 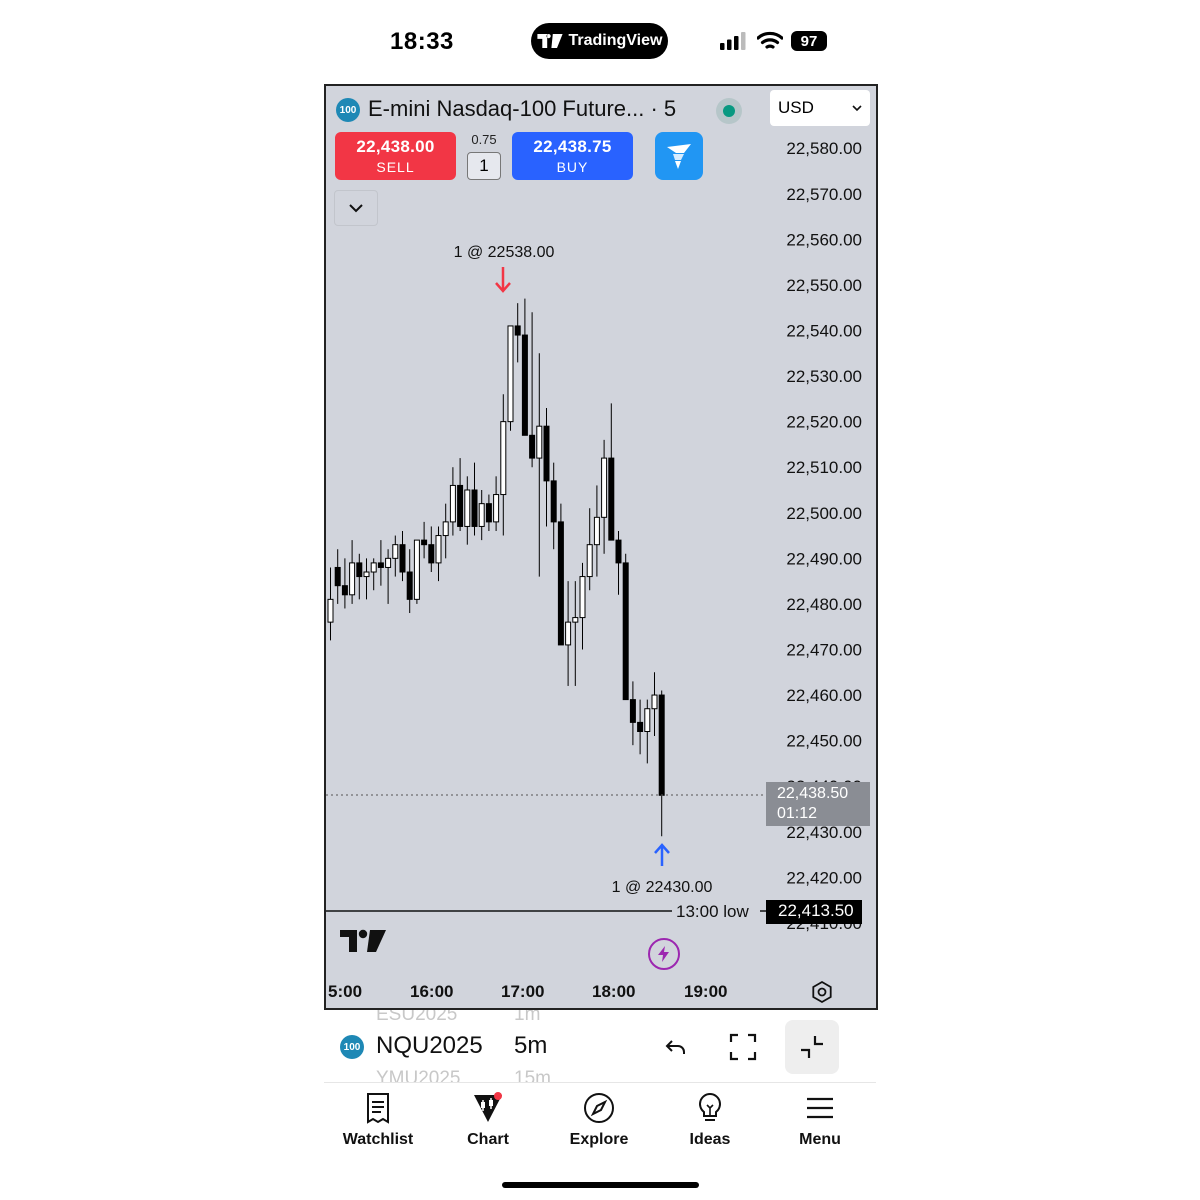 I want to click on buy-price: 22,438.75, so click(x=572, y=146).